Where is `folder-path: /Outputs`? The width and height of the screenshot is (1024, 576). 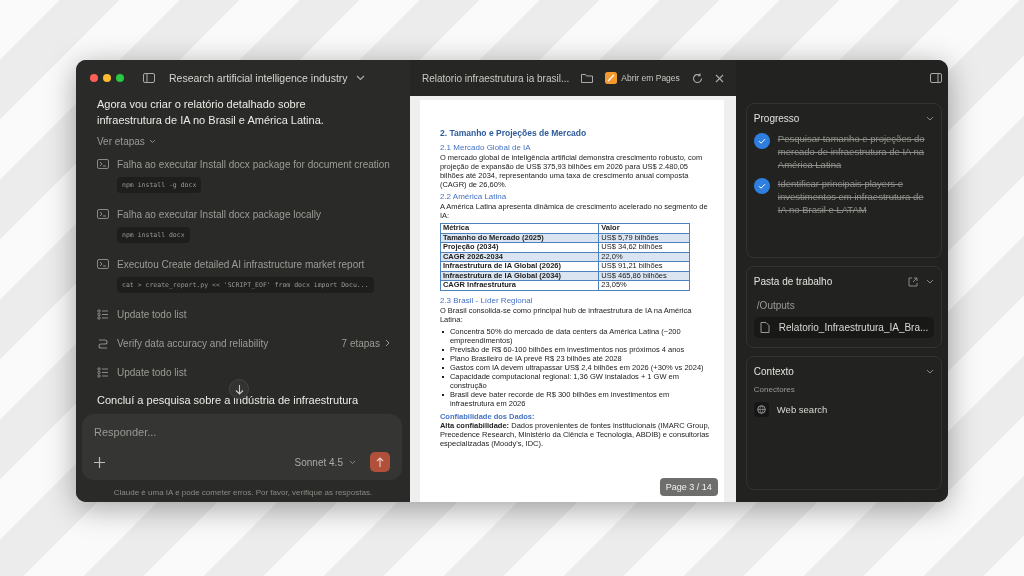 folder-path: /Outputs is located at coordinates (776, 305).